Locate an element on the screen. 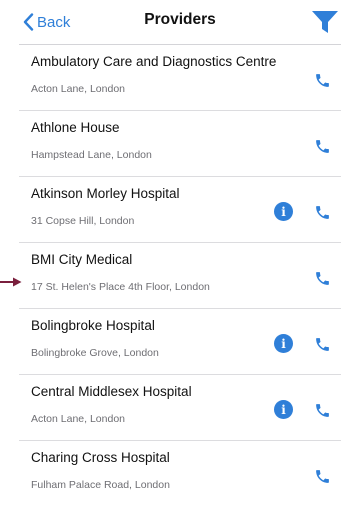  provider-name: Athlone House is located at coordinates (75, 127).